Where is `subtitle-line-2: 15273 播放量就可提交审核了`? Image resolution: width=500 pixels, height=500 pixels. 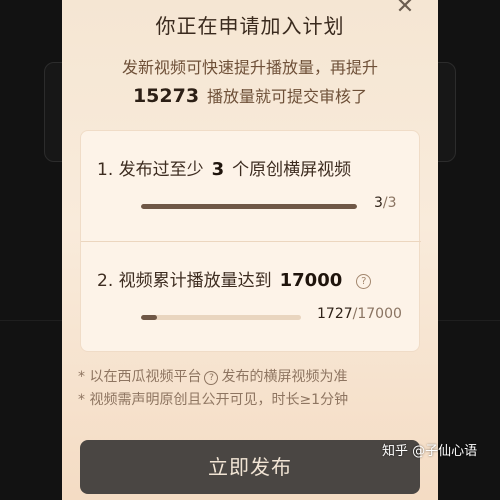 subtitle-line-2: 15273 播放量就可提交审核了 is located at coordinates (250, 96).